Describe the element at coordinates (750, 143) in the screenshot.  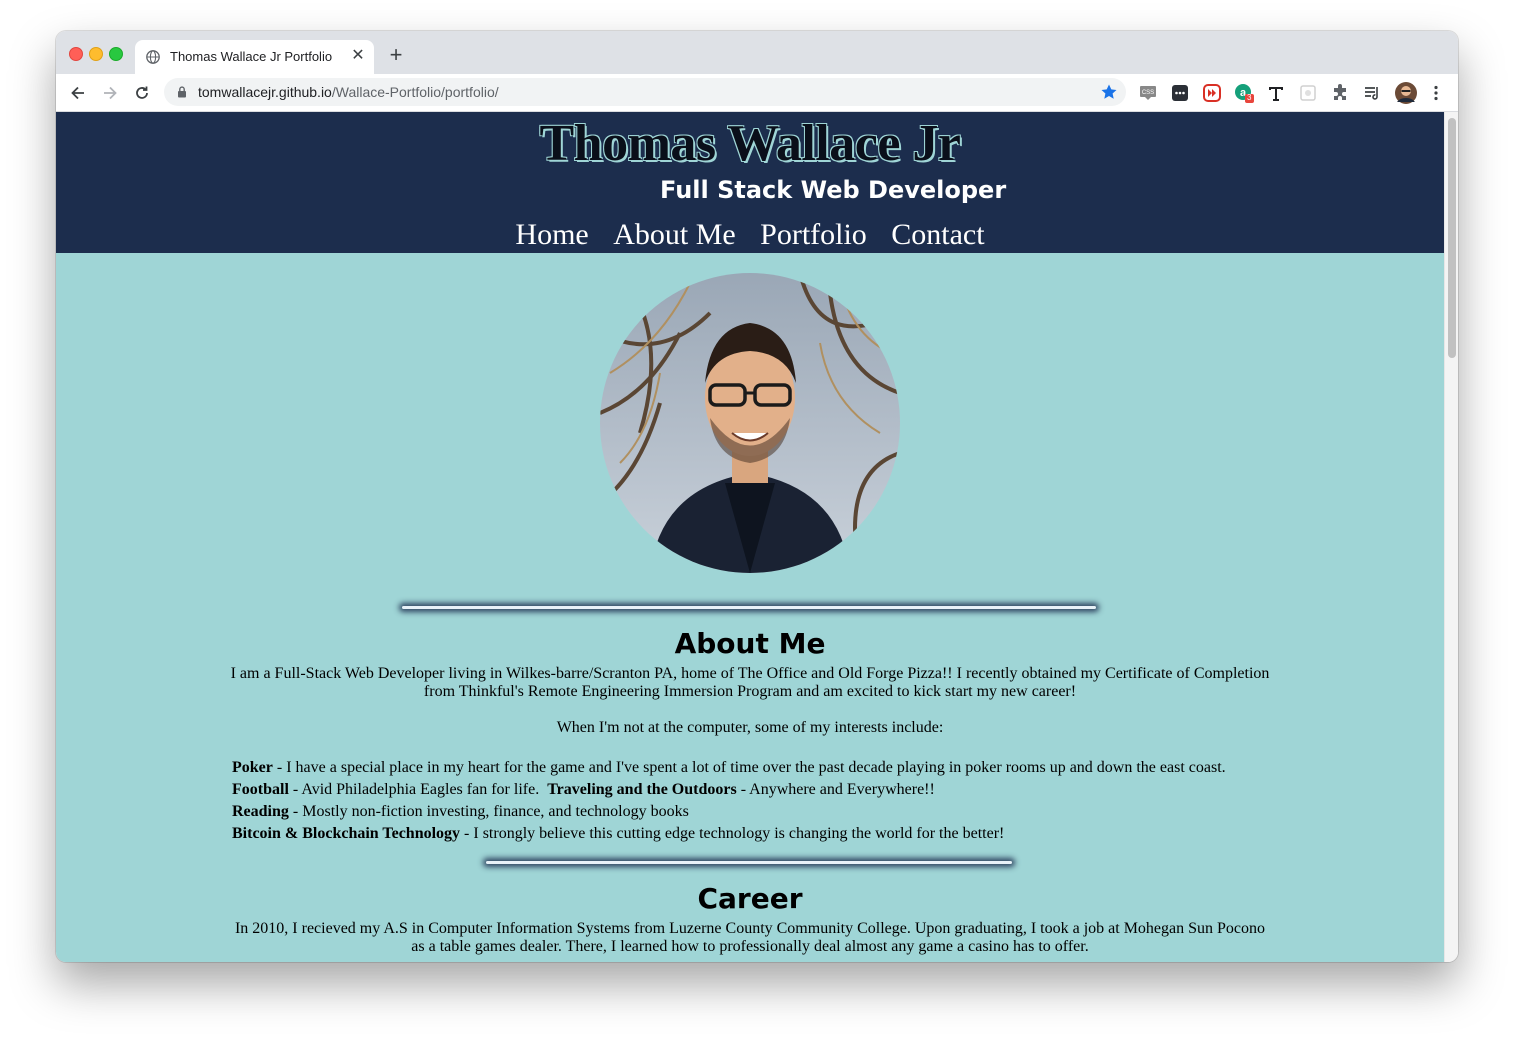
I see `site-title: Thomas Wallace Jr` at that location.